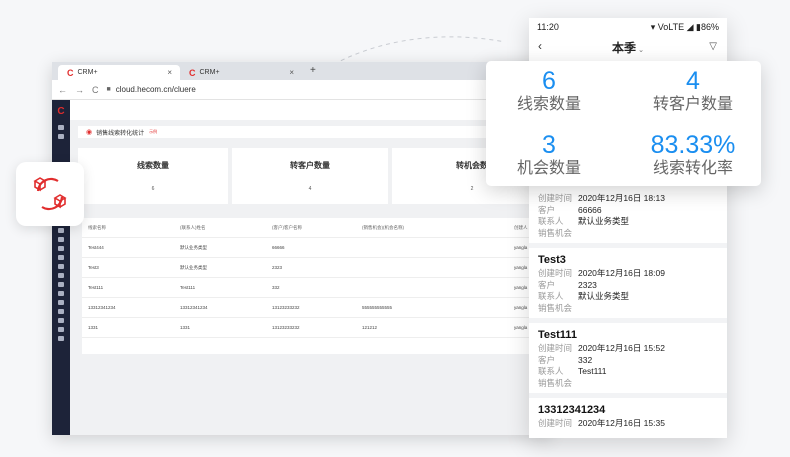 This screenshot has width=790, height=457. What do you see at coordinates (108, 89) in the screenshot?
I see `lock-icon: ■` at bounding box center [108, 89].